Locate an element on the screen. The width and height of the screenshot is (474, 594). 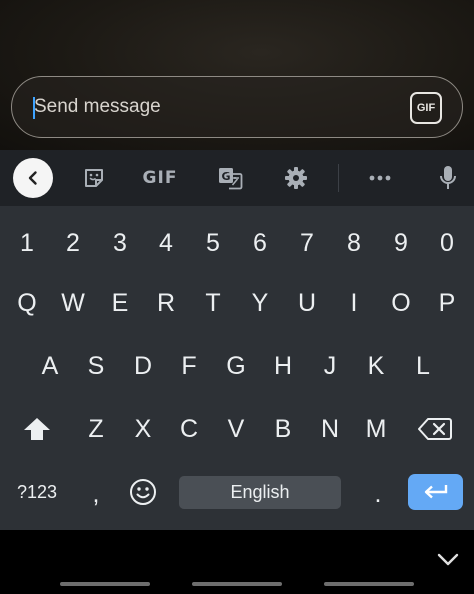
backspace-key is located at coordinates (435, 429).